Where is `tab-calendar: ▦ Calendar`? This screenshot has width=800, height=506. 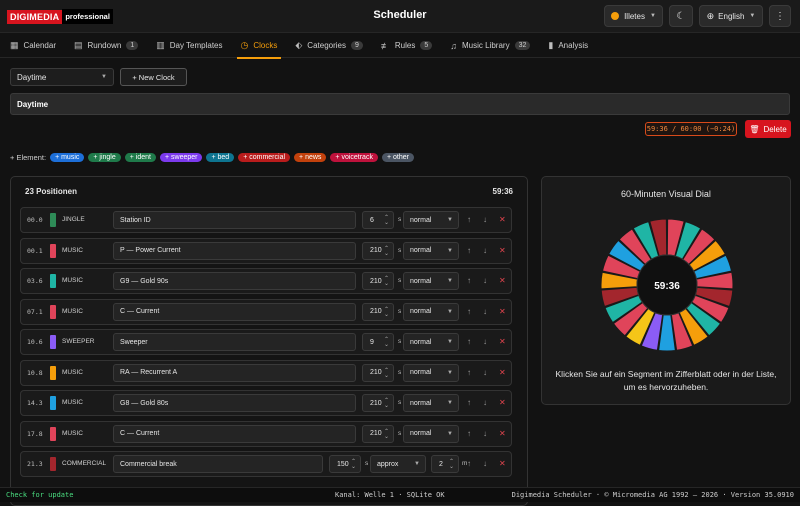
tab-calendar: ▦ Calendar is located at coordinates (33, 46).